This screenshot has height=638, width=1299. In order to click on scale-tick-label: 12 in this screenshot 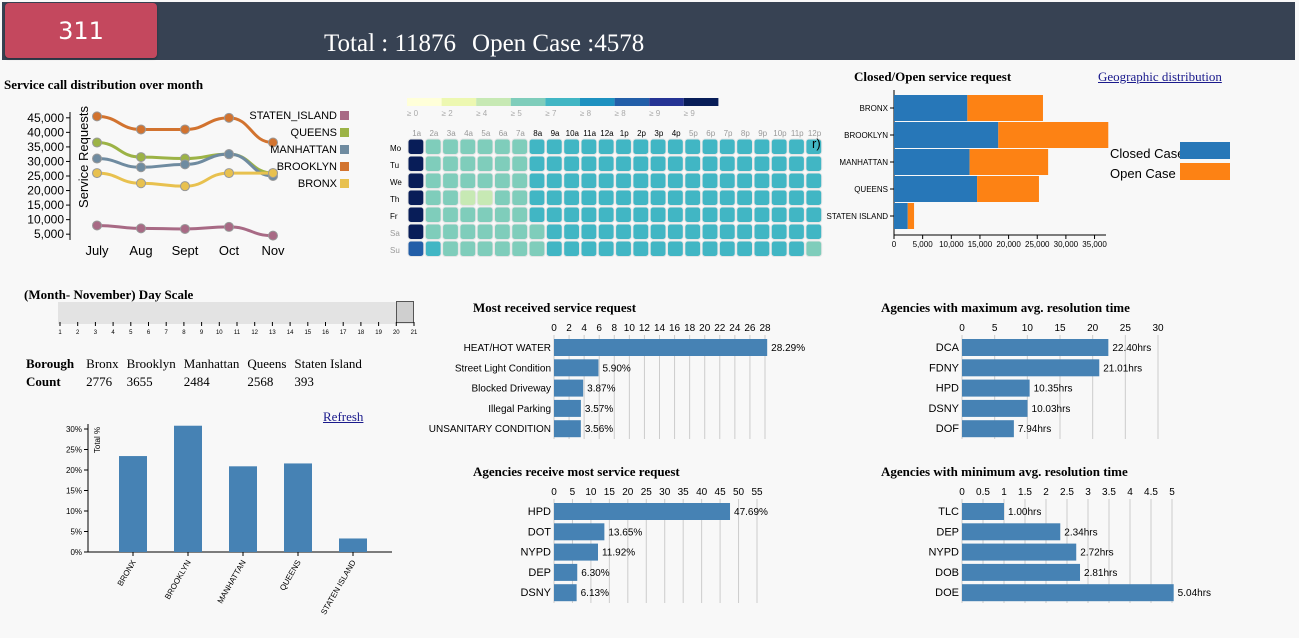, I will do `click(254, 333)`.